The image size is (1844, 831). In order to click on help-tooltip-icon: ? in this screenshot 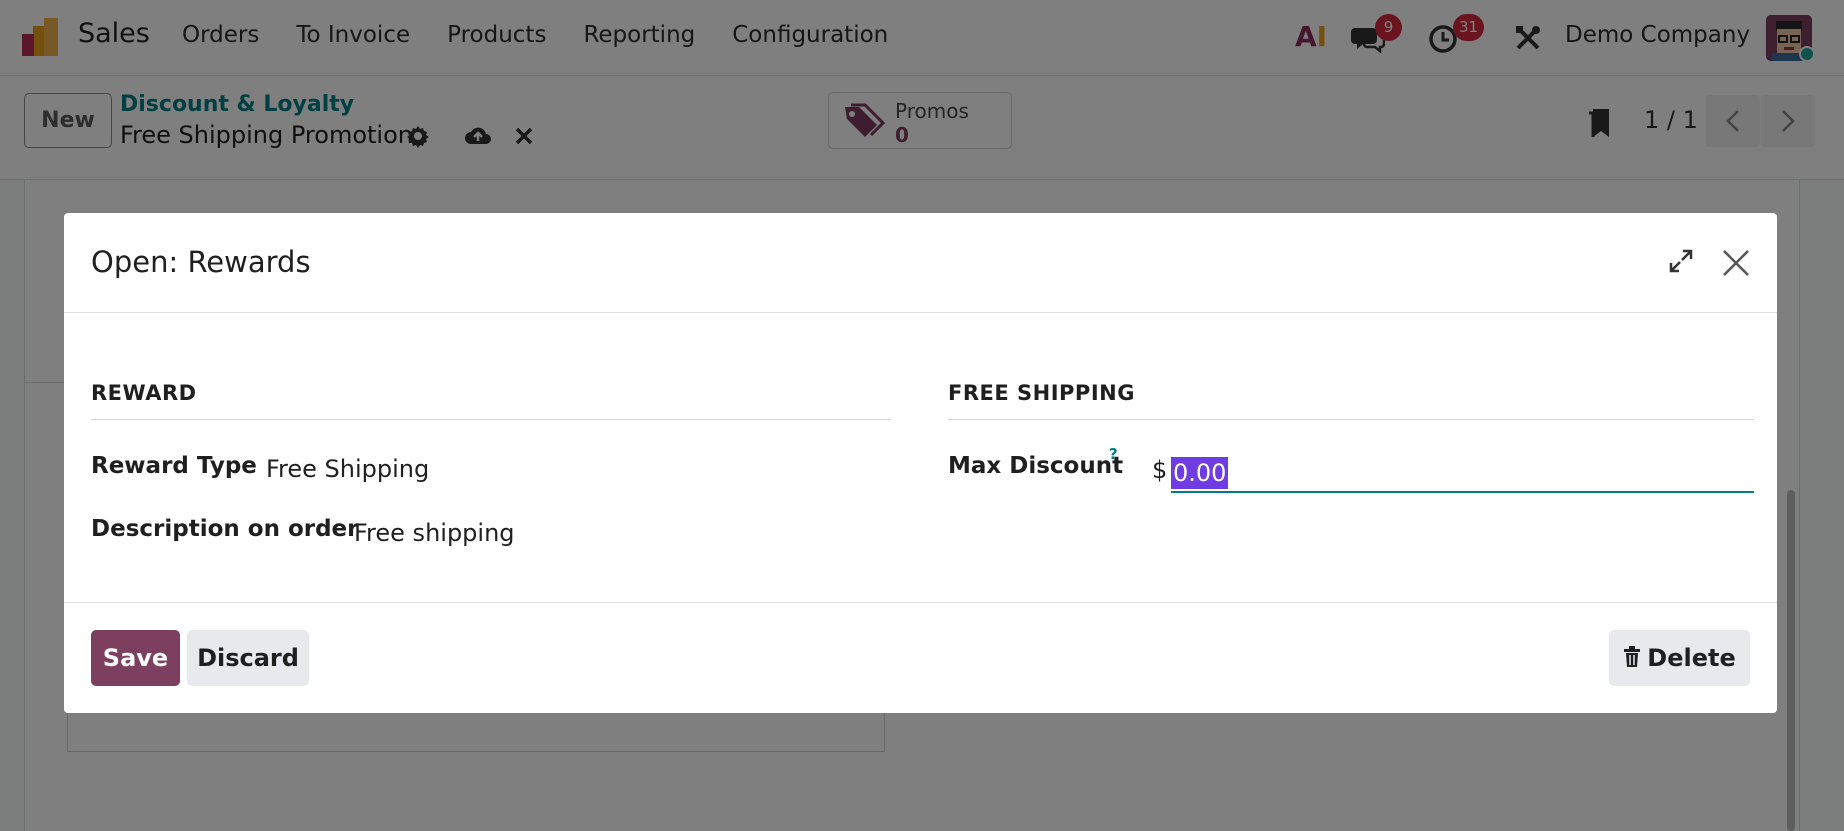, I will do `click(1113, 454)`.